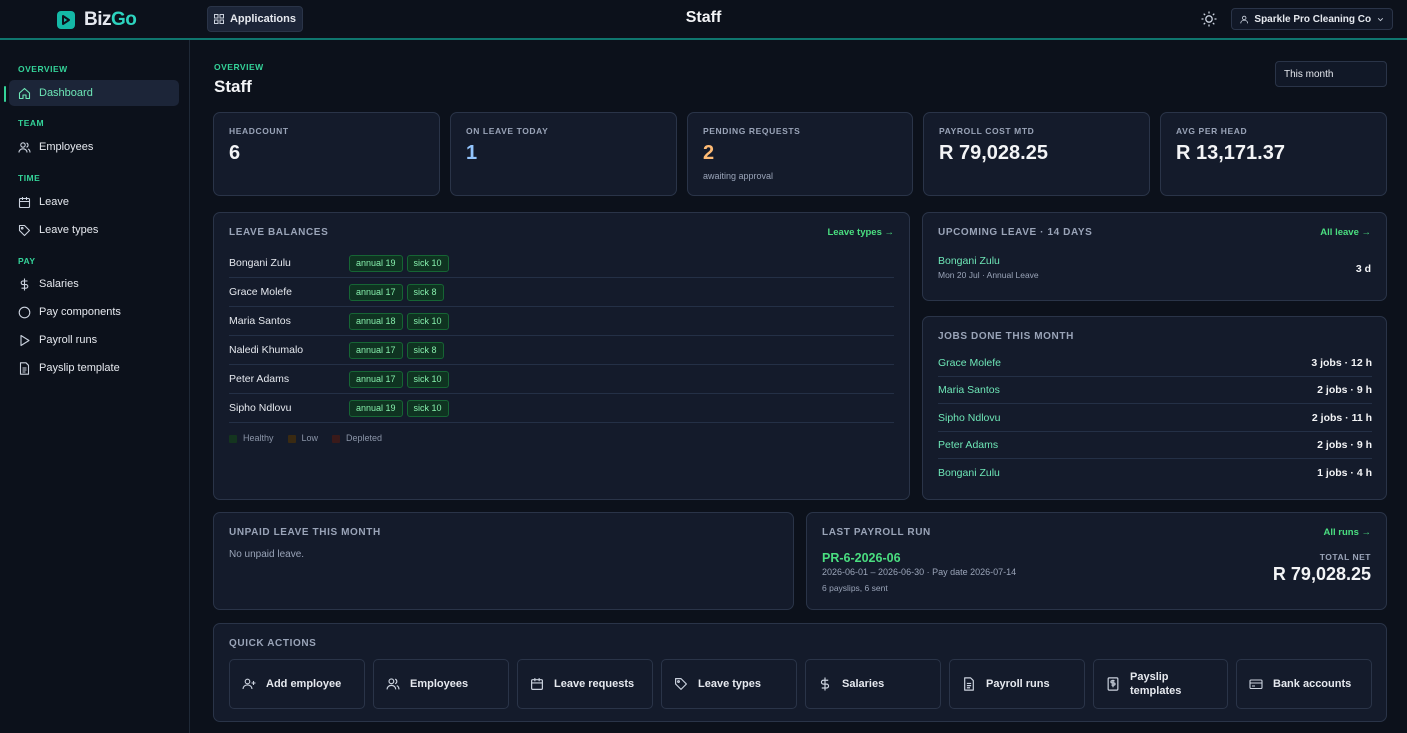  I want to click on legend-swatch, so click(336, 438).